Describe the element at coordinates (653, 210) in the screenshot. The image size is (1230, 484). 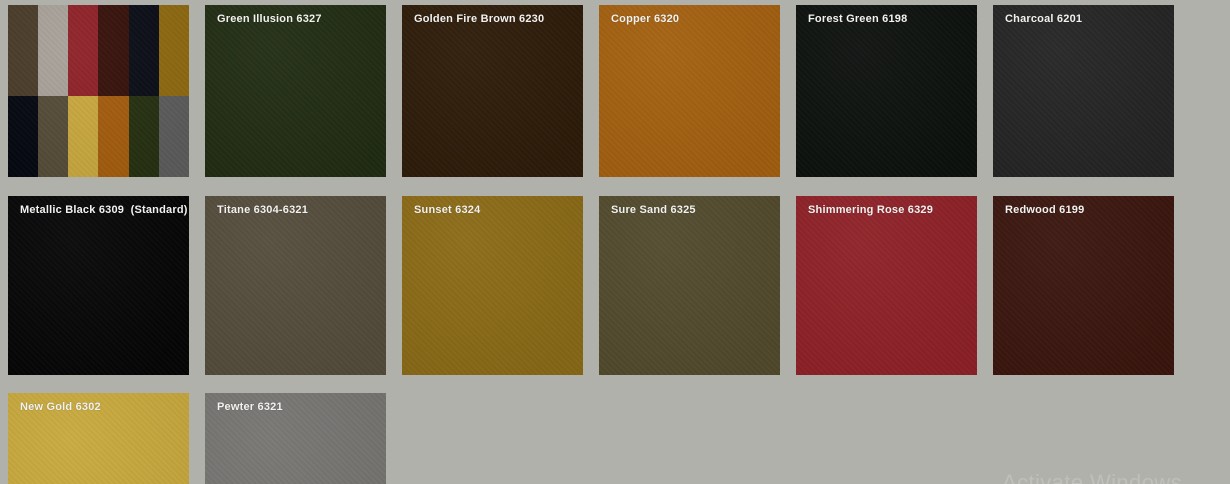
I see `swatch-label: Sure Sand 6325` at that location.